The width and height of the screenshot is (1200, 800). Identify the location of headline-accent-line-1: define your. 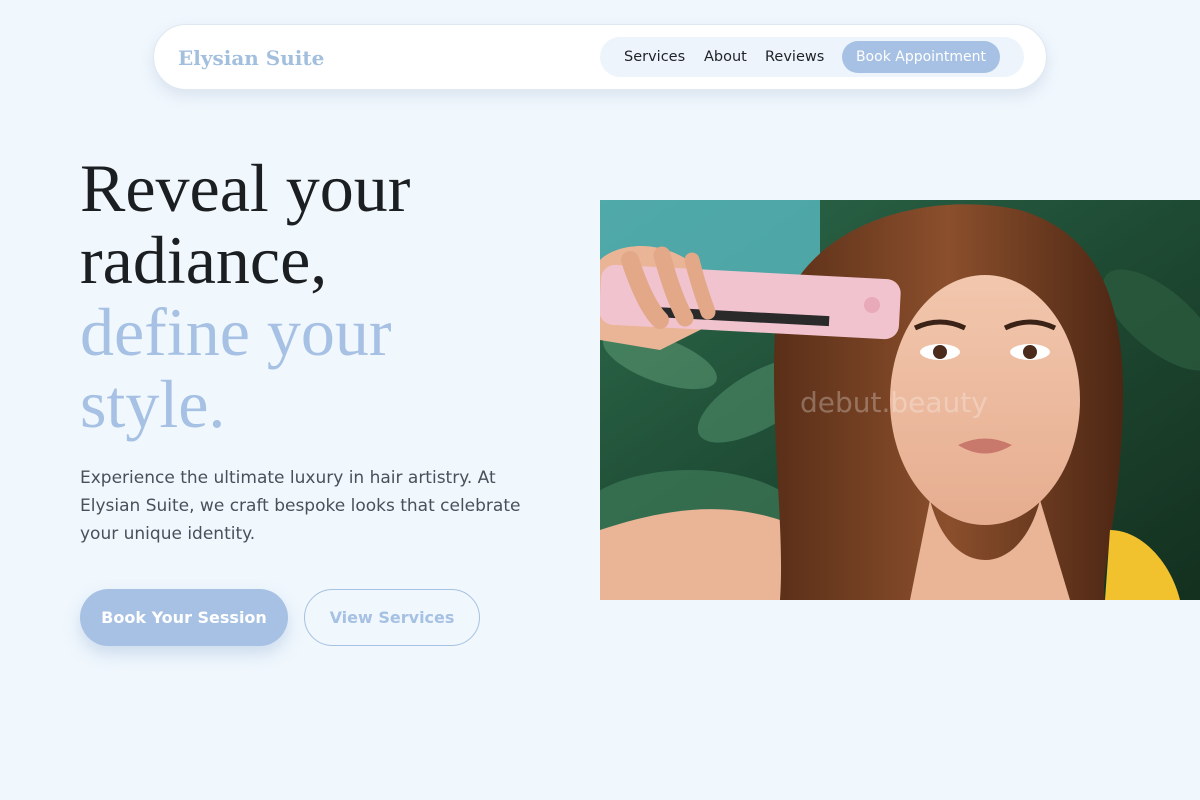
(236, 332).